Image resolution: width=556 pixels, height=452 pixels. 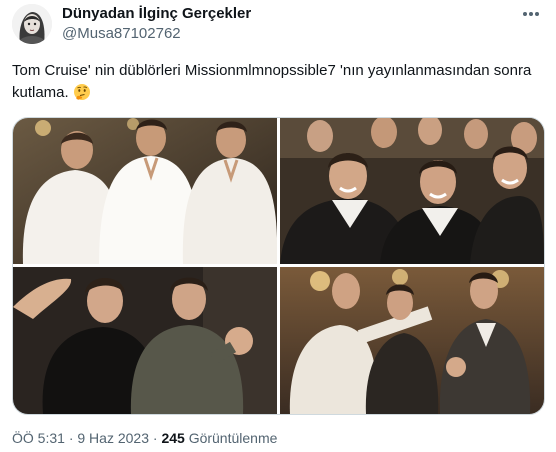 I want to click on tweet-time: ÖÖ 5:31, so click(x=38, y=438).